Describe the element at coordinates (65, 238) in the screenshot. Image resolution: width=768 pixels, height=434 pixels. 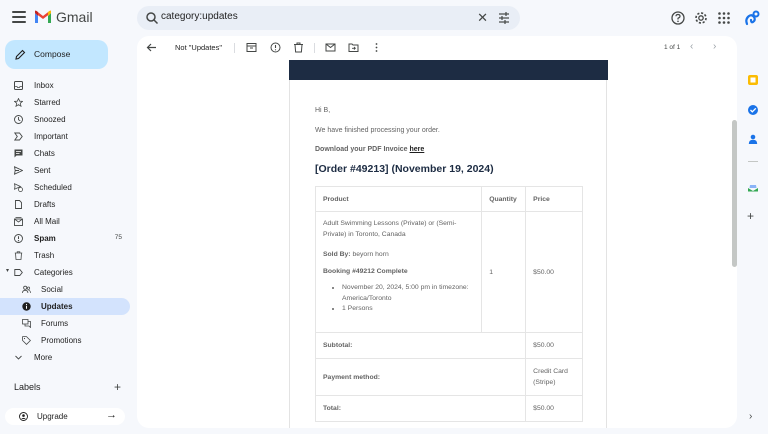
I see `sidebar-item-spam: Spam 75` at that location.